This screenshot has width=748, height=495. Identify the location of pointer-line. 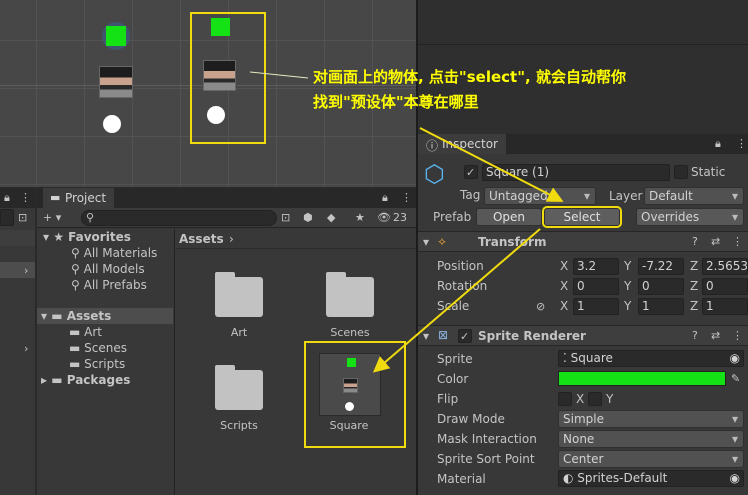
(279, 75).